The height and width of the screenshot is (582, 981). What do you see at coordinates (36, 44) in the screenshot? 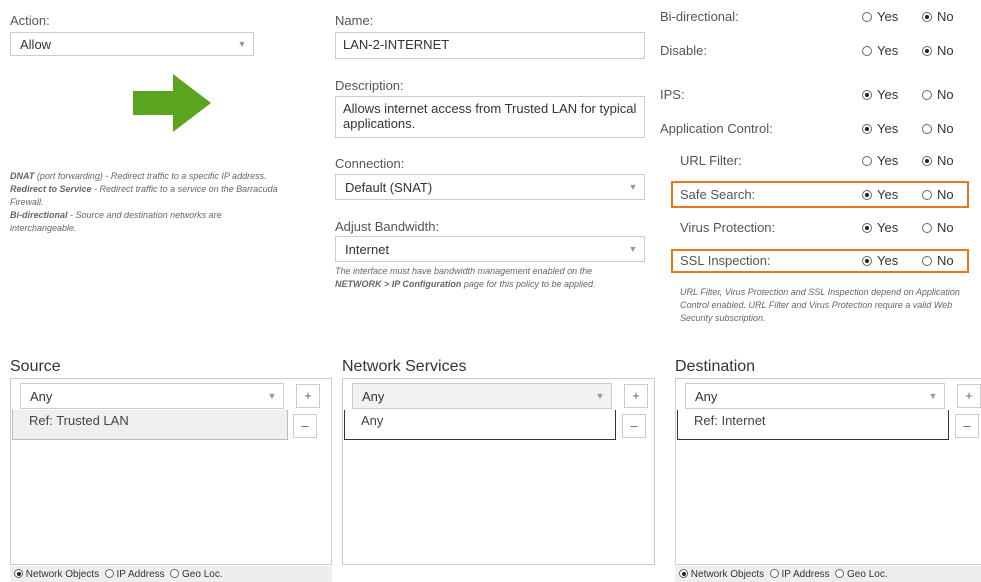
I see `action-value: Allow` at bounding box center [36, 44].